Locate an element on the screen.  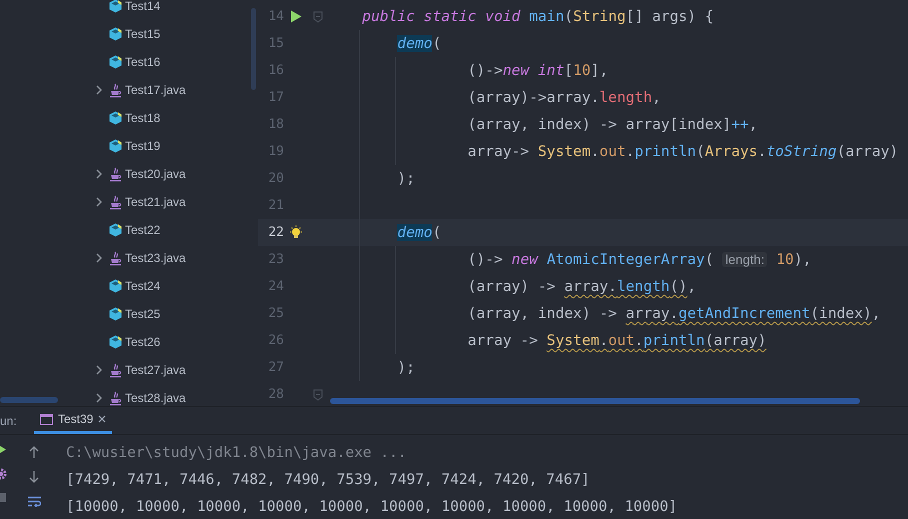
line-number: 15 is located at coordinates (275, 43).